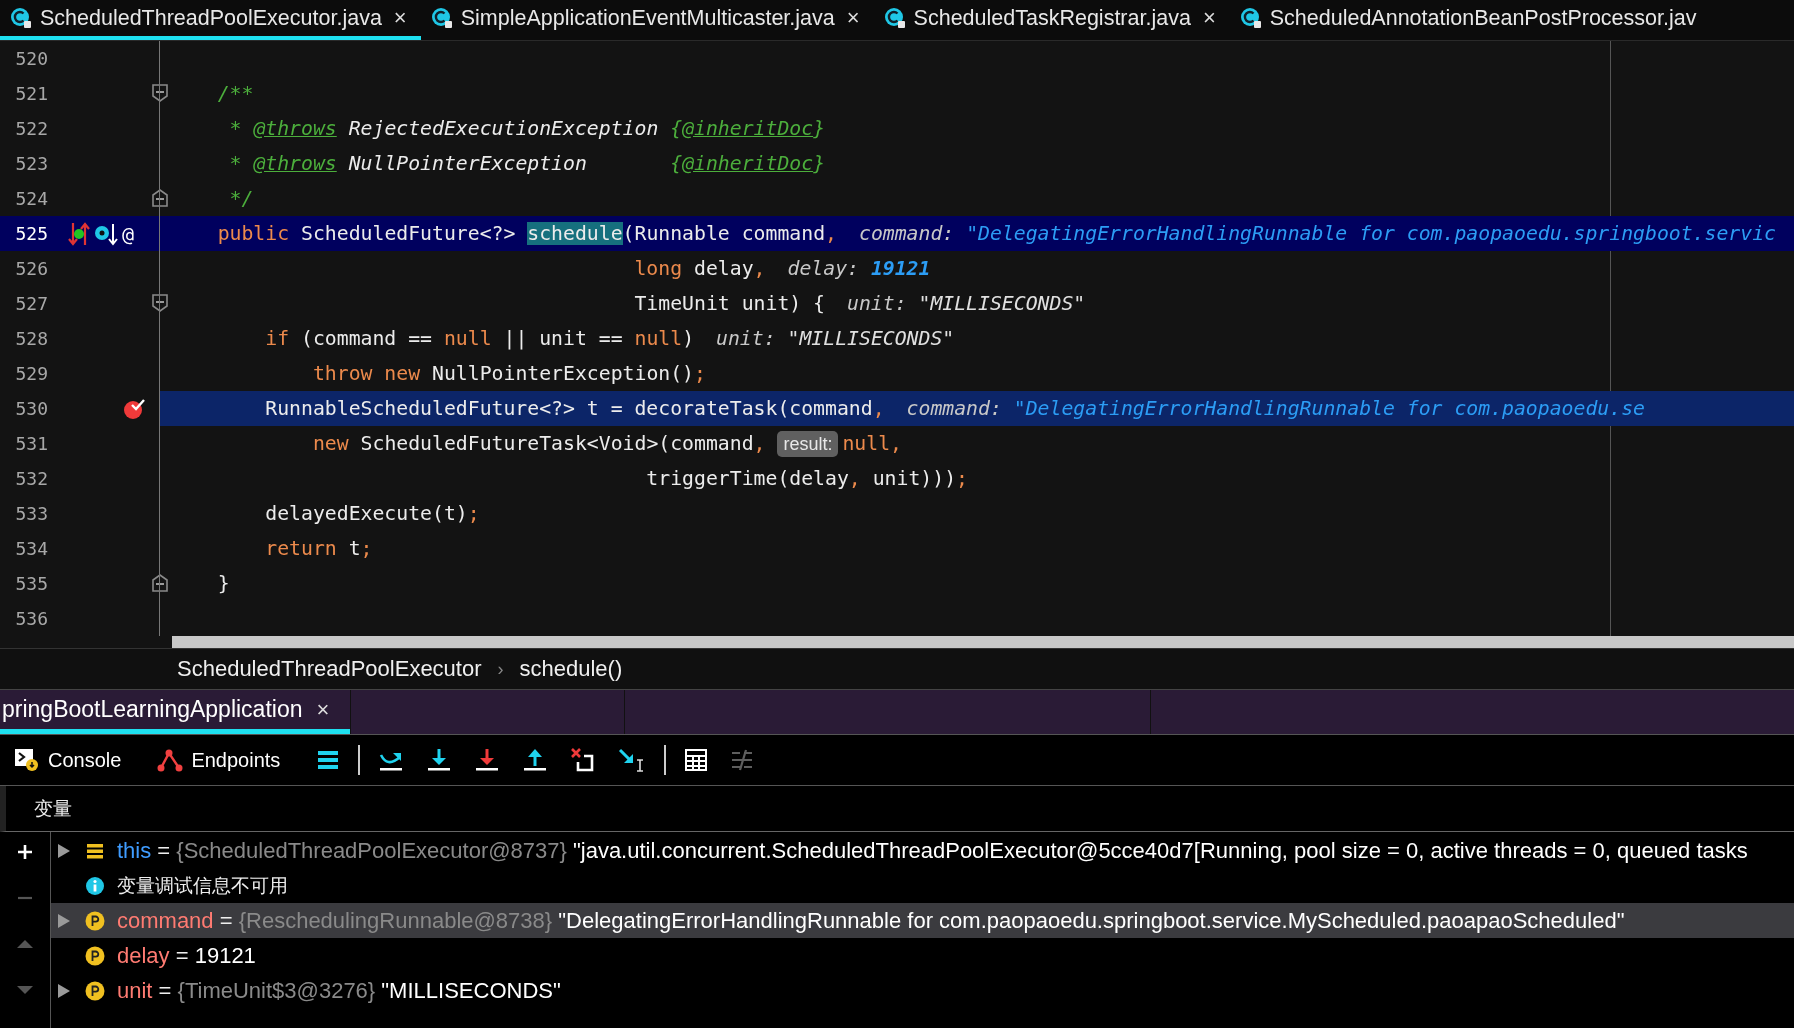 The width and height of the screenshot is (1794, 1028). Describe the element at coordinates (31, 548) in the screenshot. I see `line-number: 534` at that location.